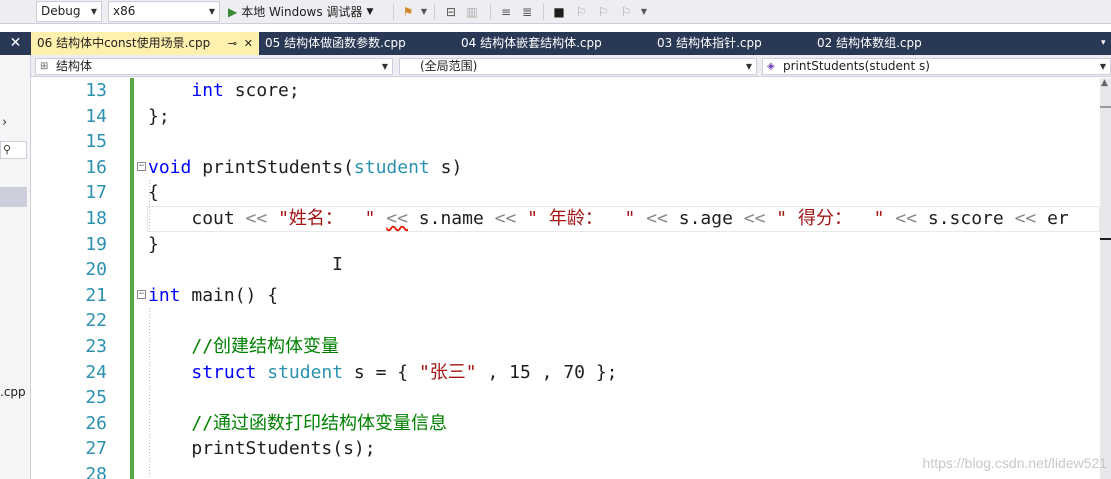  Describe the element at coordinates (74, 66) in the screenshot. I see `project-scope-value: 结构体` at that location.